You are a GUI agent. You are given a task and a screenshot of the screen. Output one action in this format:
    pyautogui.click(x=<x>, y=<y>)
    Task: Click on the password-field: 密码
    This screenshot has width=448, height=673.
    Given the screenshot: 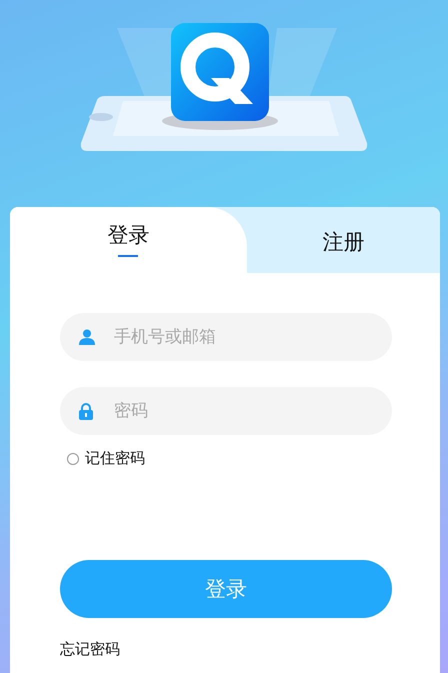 What is the action you would take?
    pyautogui.click(x=226, y=411)
    